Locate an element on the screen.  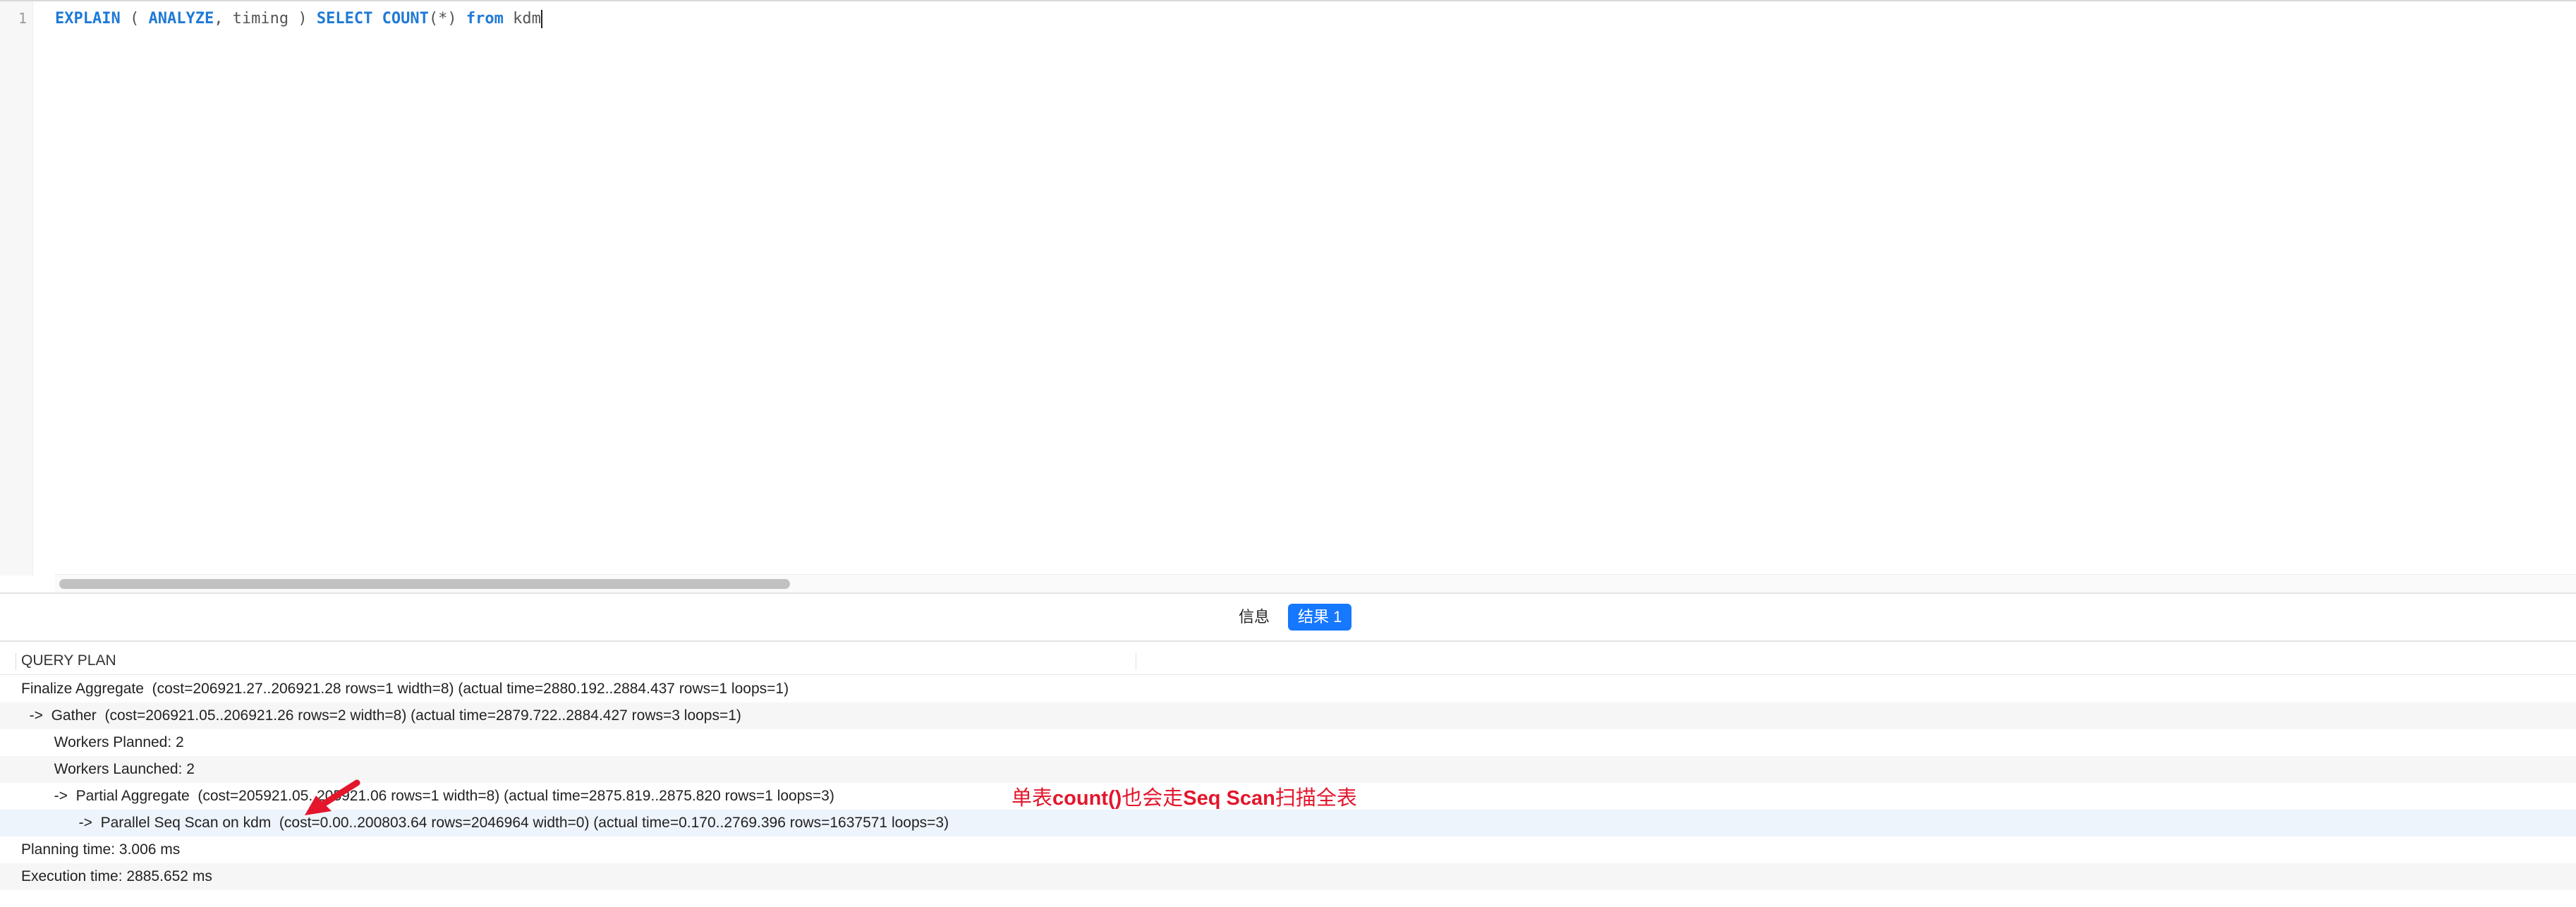
token-table-name: kdm is located at coordinates (522, 19).